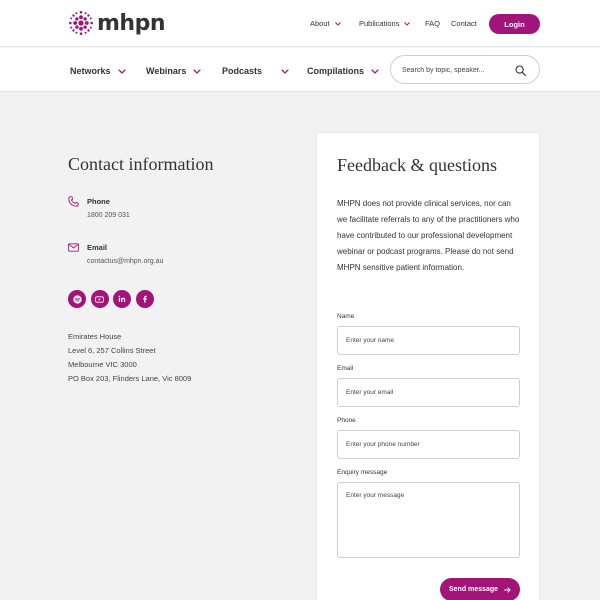 The height and width of the screenshot is (600, 600). What do you see at coordinates (144, 299) in the screenshot?
I see `facebook-icon` at bounding box center [144, 299].